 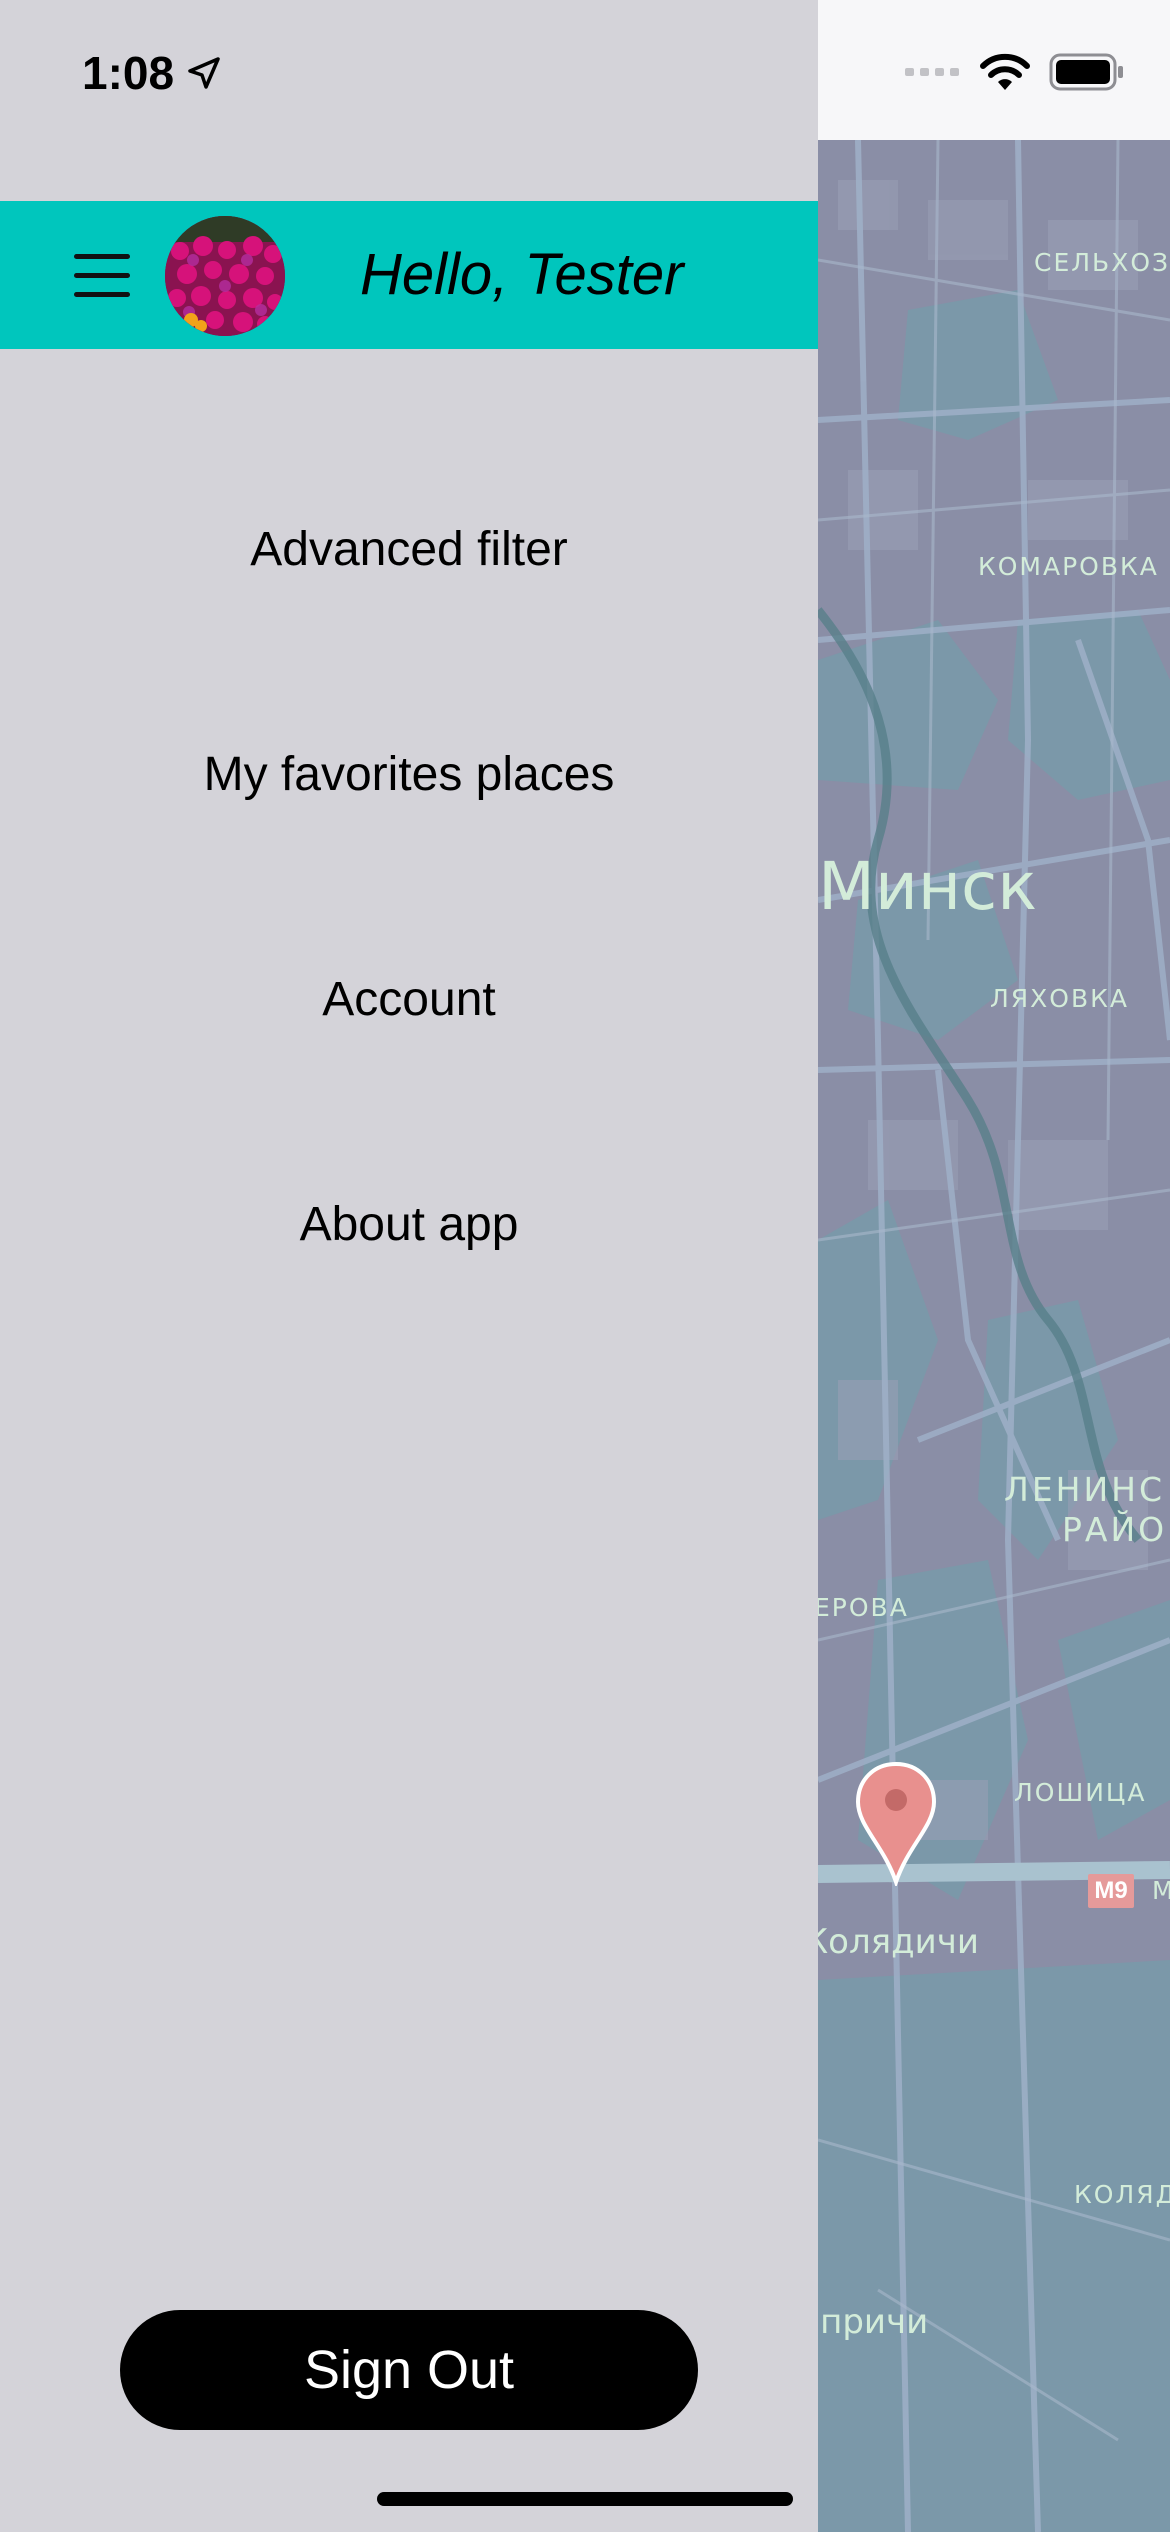 I want to click on wifi-icon, so click(x=1005, y=71).